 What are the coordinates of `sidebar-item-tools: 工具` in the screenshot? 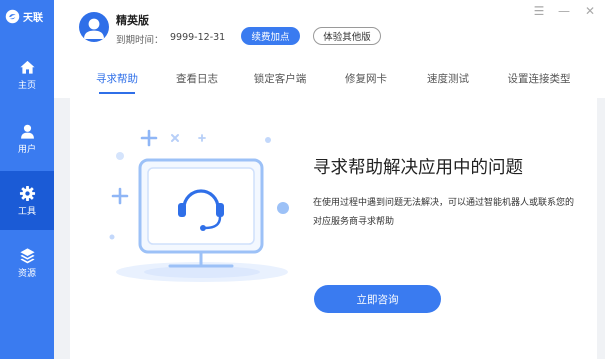 It's located at (27, 200).